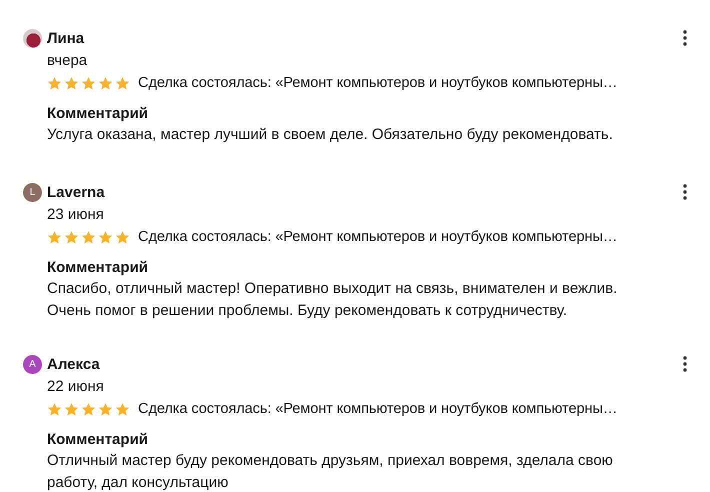 The height and width of the screenshot is (492, 710). Describe the element at coordinates (76, 192) in the screenshot. I see `author-name: Laverna` at that location.